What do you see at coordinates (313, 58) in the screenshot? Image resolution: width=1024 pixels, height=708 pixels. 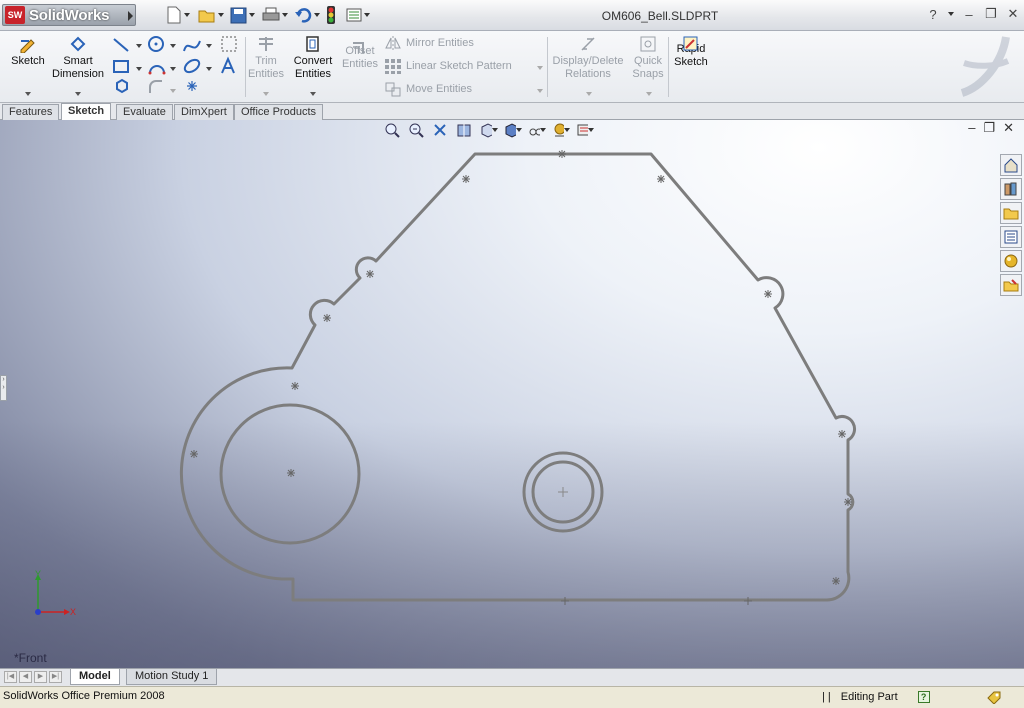 I see `convert-entities-button: Convert Entities` at bounding box center [313, 58].